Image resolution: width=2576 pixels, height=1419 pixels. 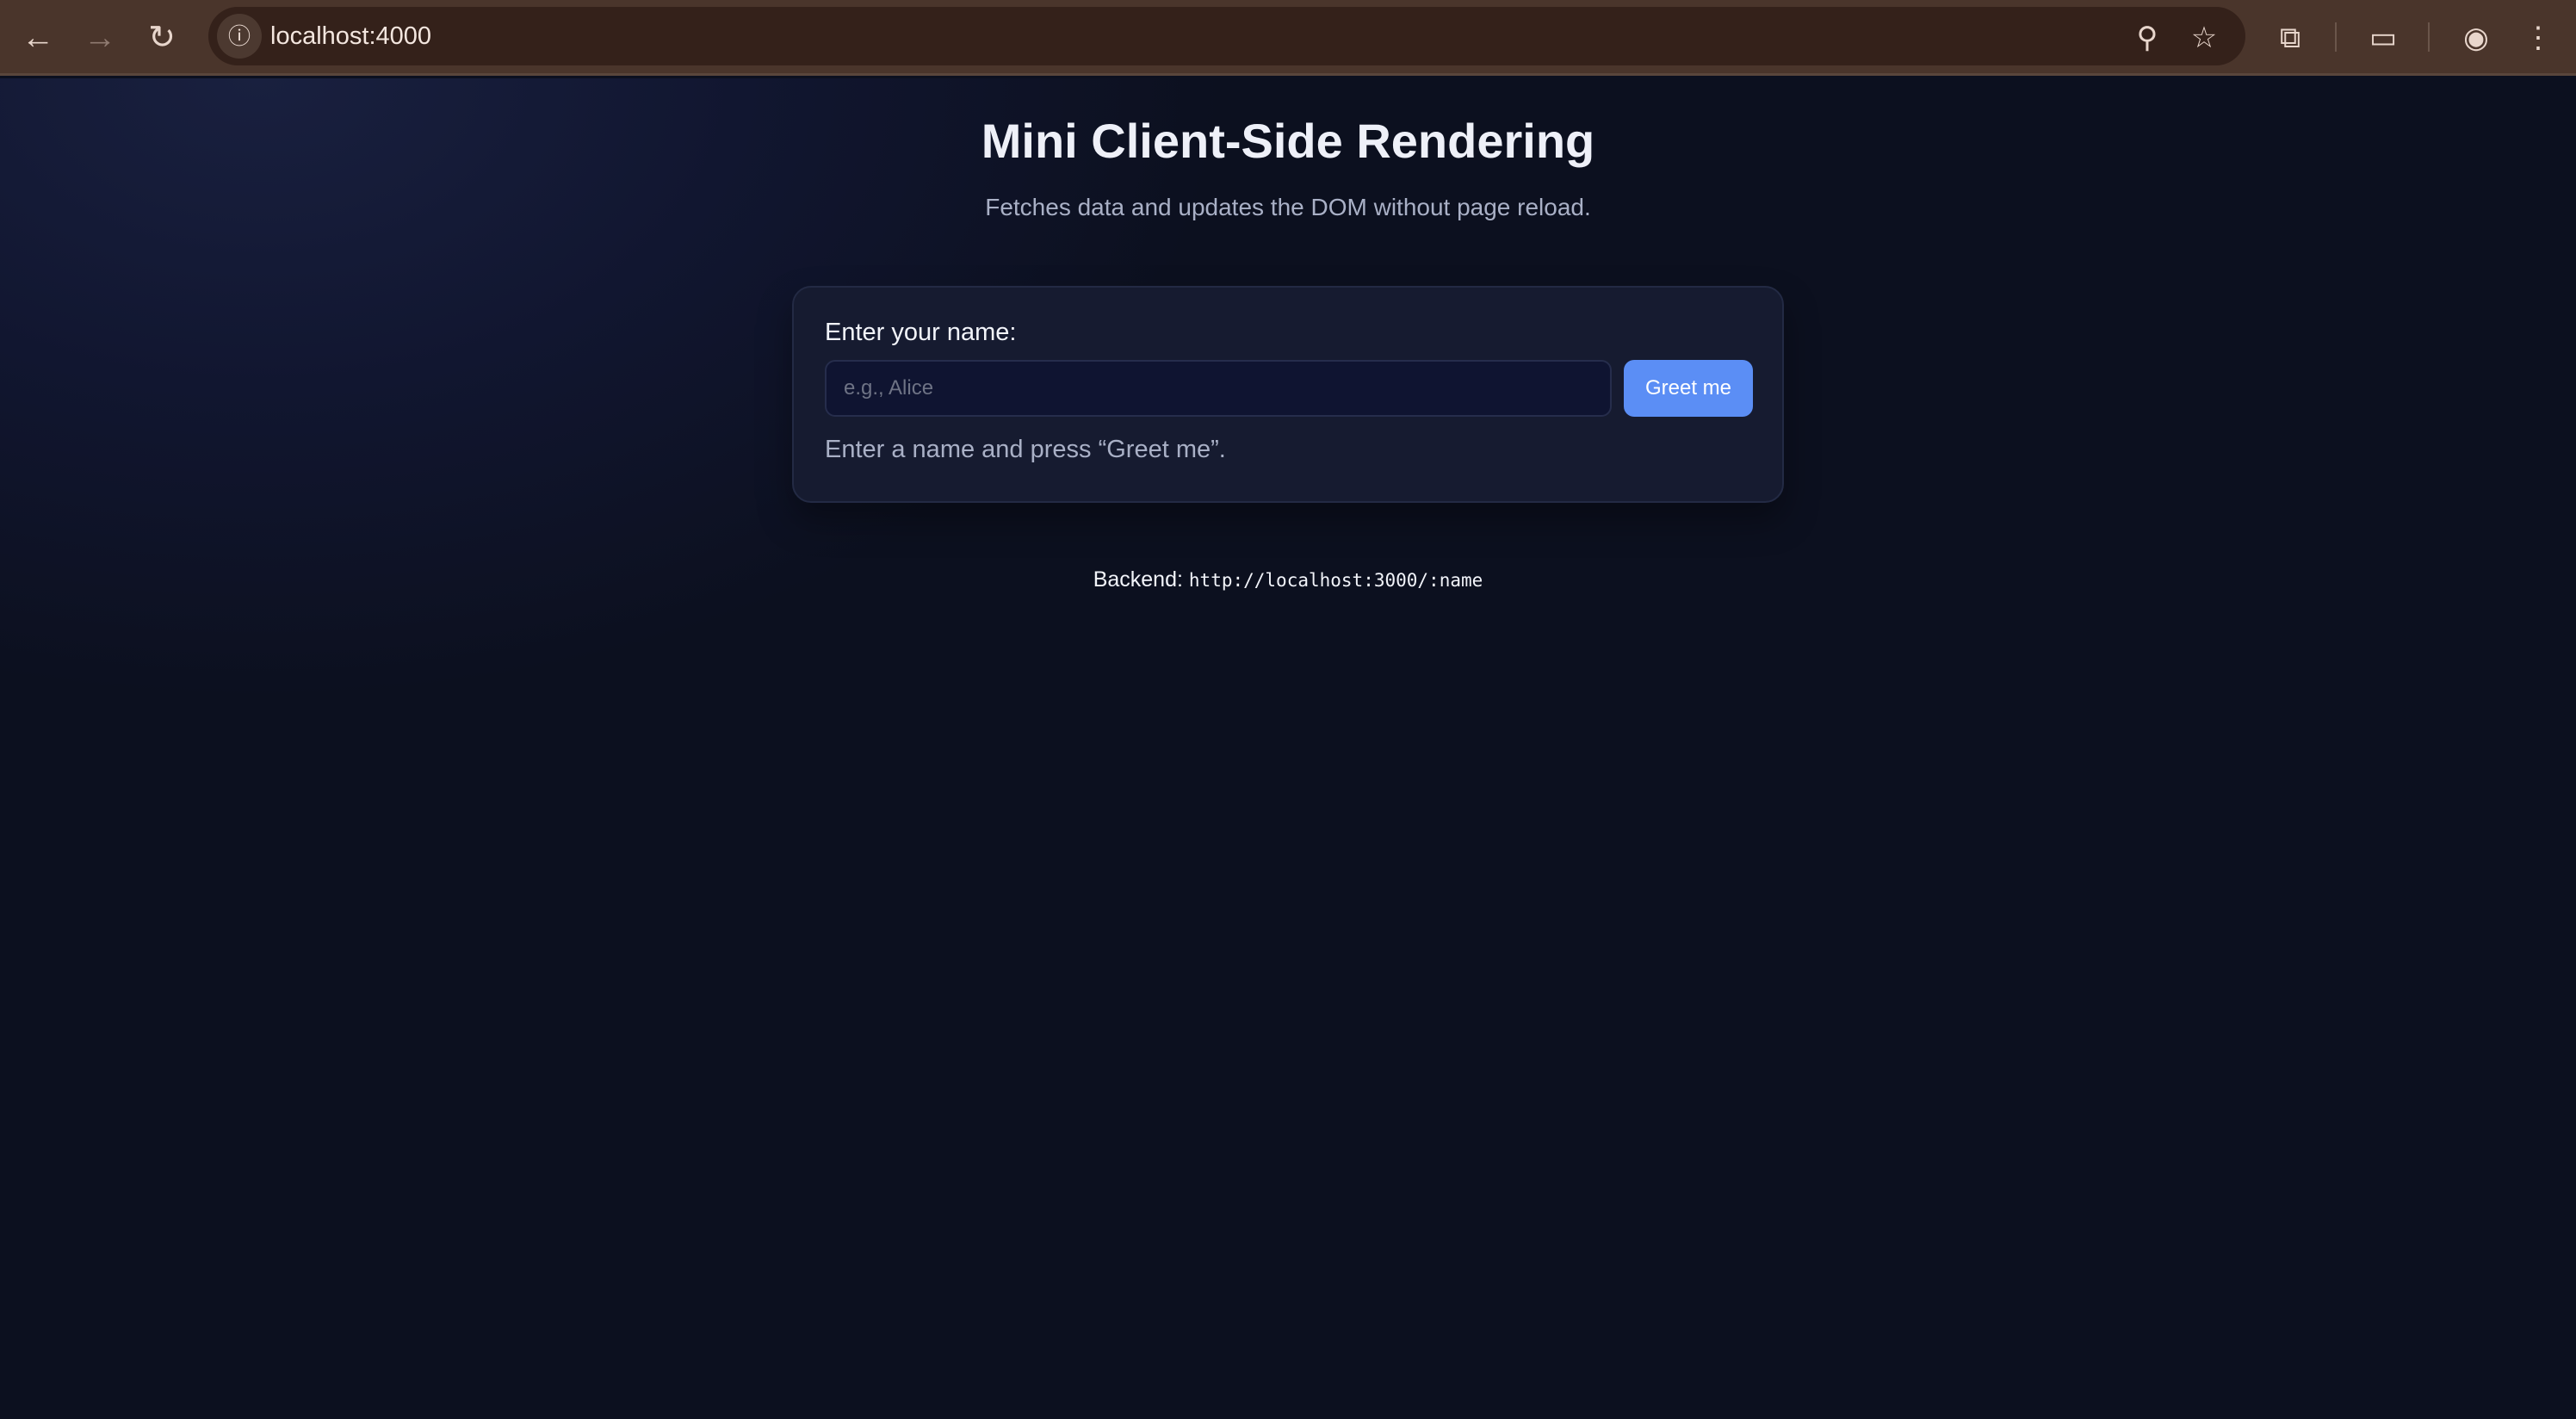 What do you see at coordinates (162, 38) in the screenshot?
I see `reload-icon: ↻` at bounding box center [162, 38].